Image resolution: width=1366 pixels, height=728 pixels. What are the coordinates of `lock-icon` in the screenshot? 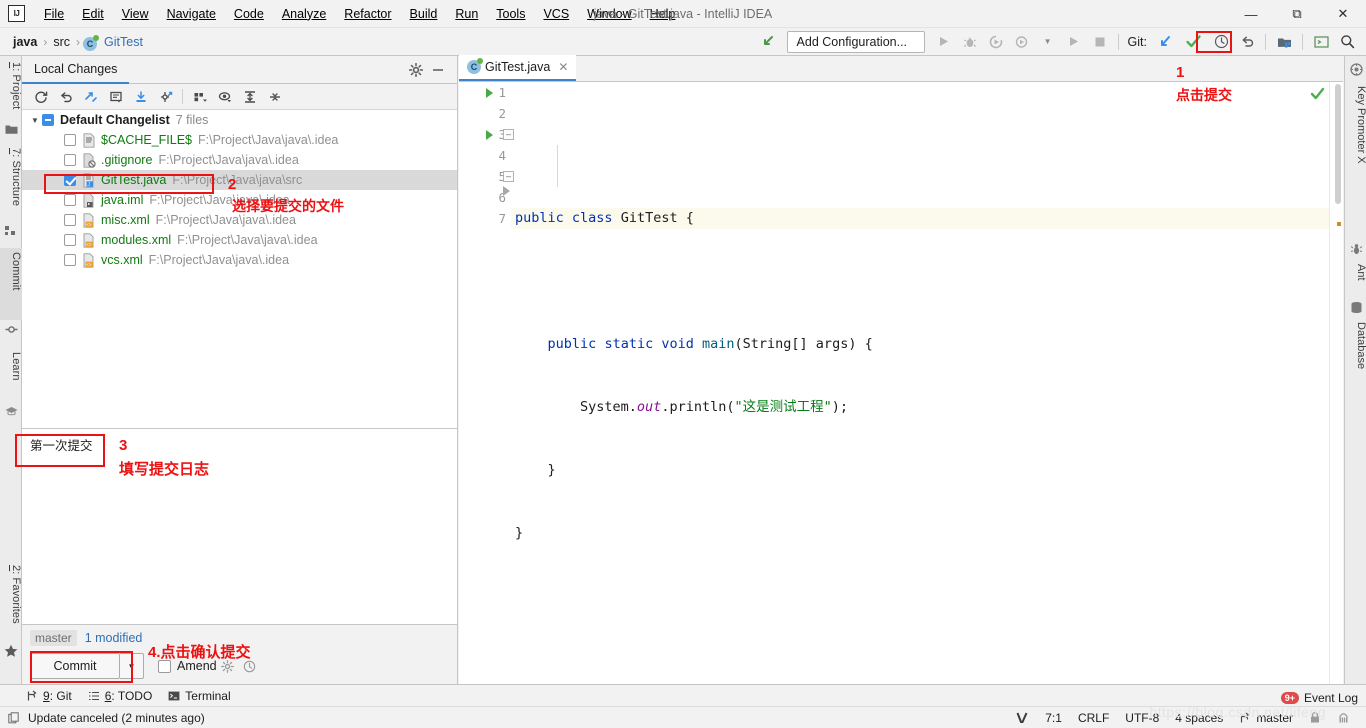 It's located at (1315, 717).